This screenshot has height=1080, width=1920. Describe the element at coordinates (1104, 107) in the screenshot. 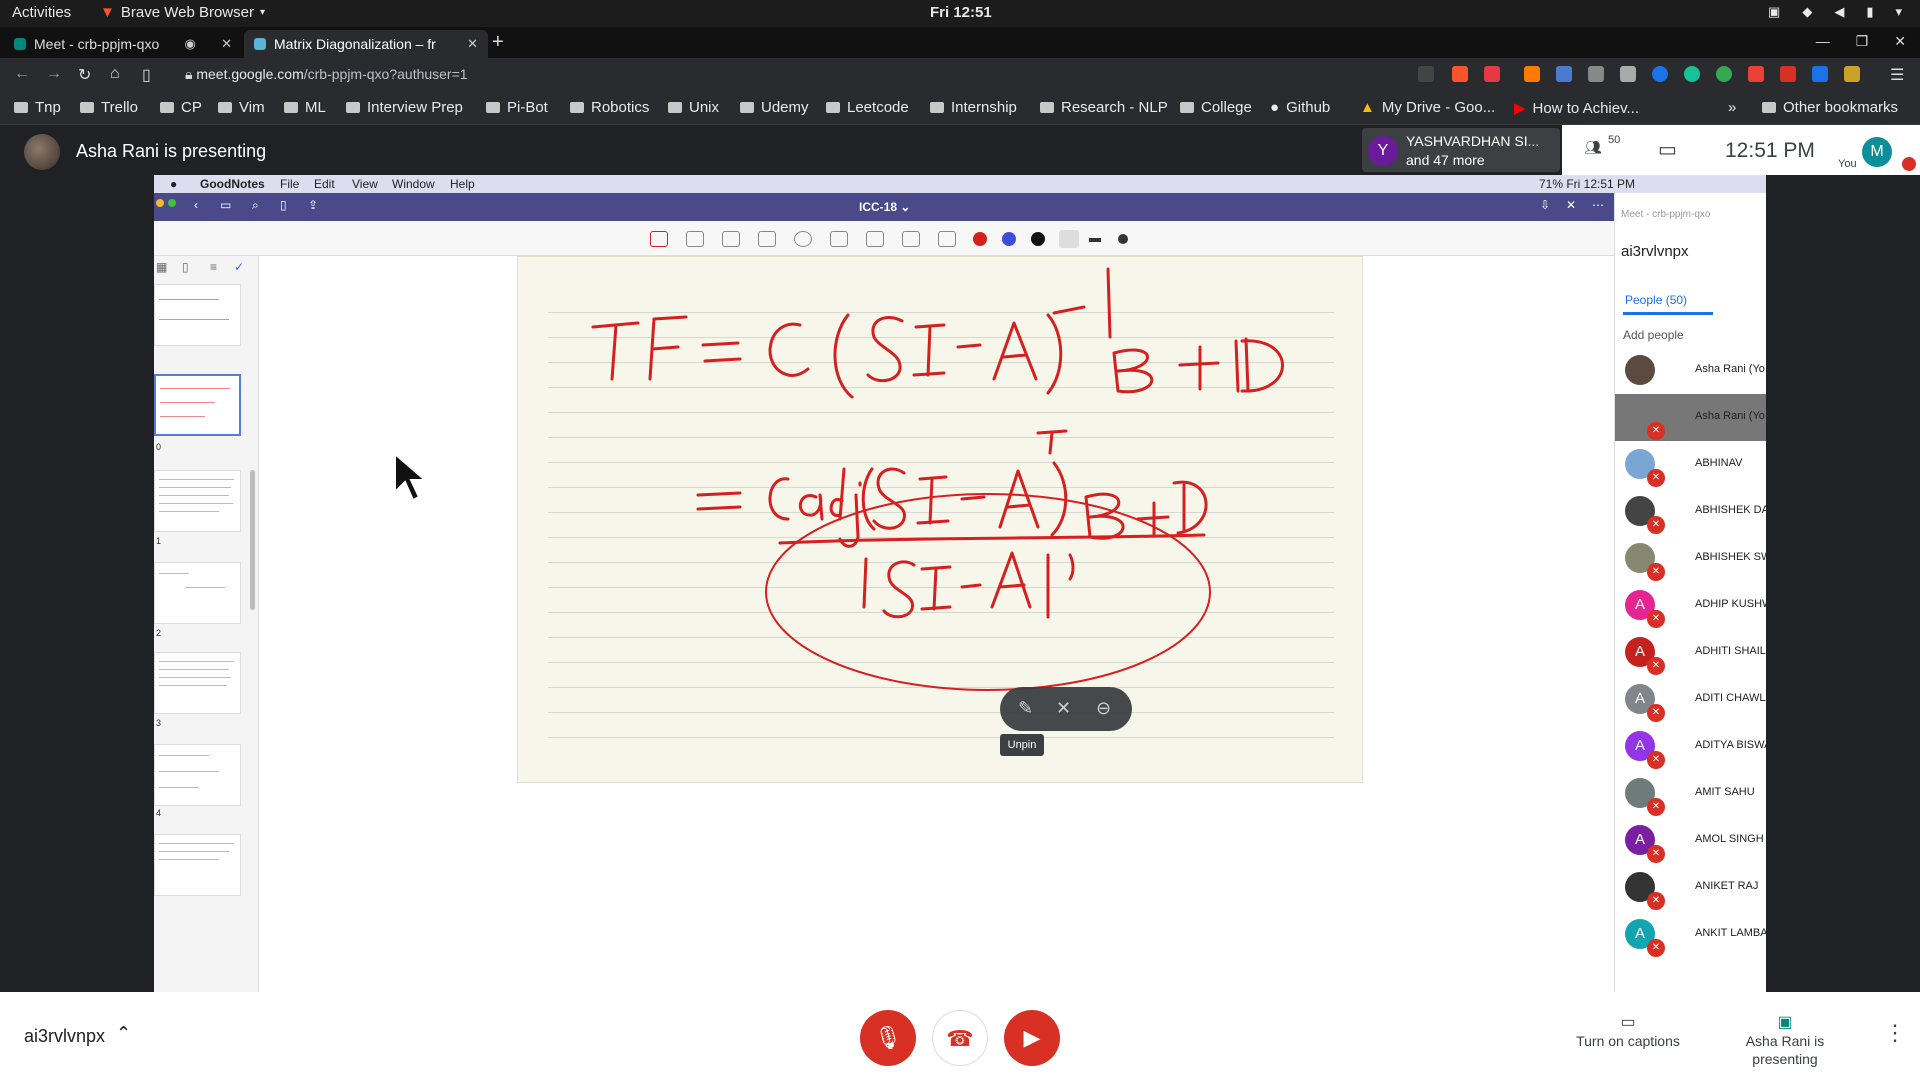

I see `bookmark-research-nlp: Research - NLP` at that location.